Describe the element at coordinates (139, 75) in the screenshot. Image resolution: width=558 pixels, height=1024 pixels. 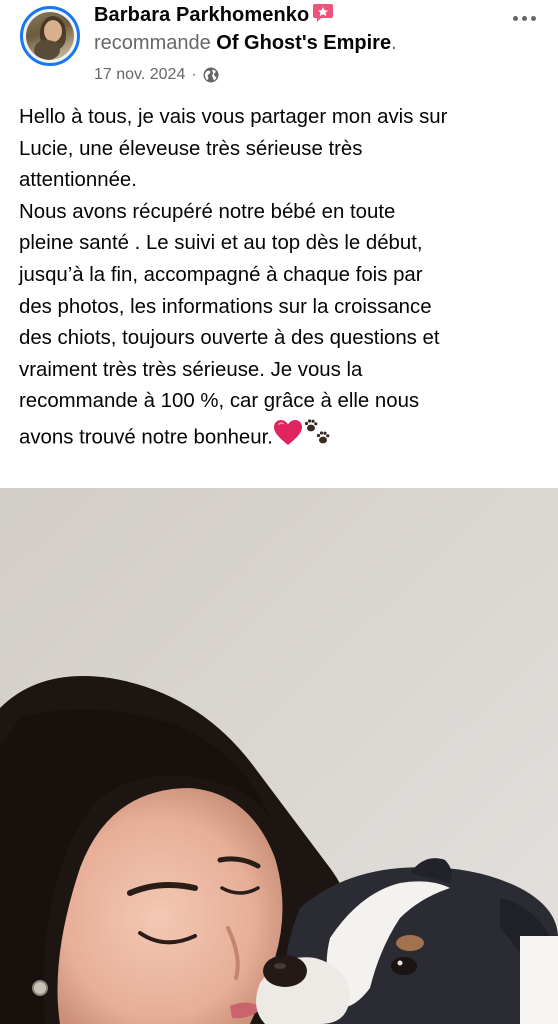
I see `post-date: 17 nov. 2024` at that location.